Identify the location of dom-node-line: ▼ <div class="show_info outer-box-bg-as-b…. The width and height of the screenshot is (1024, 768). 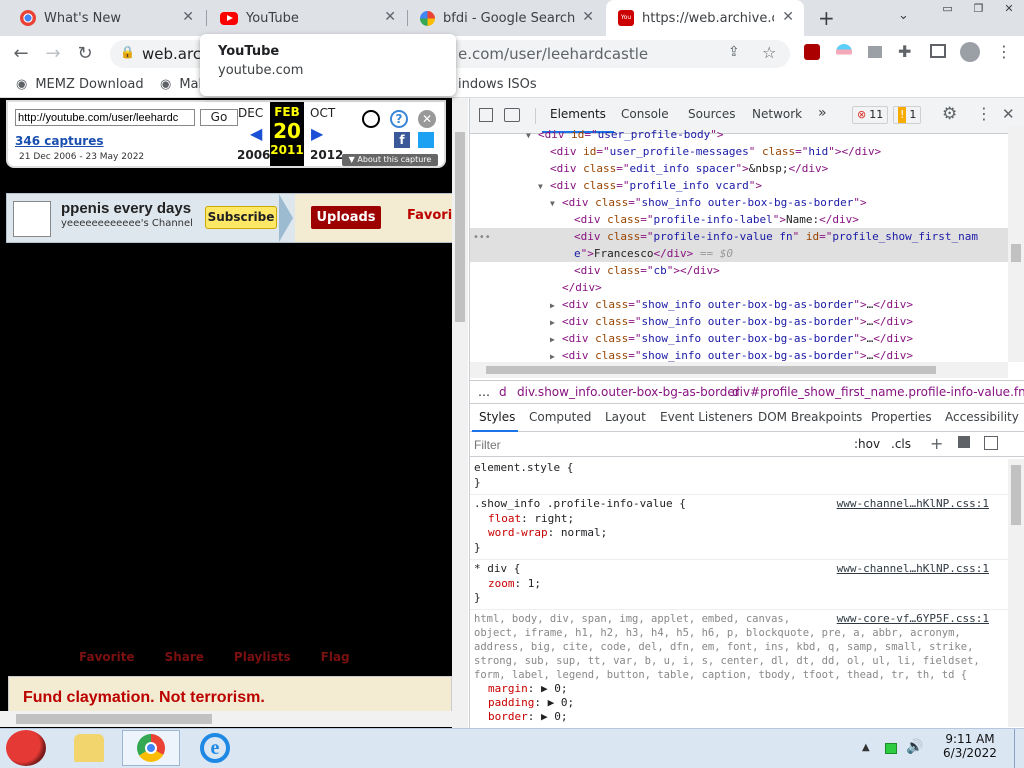
(739, 202).